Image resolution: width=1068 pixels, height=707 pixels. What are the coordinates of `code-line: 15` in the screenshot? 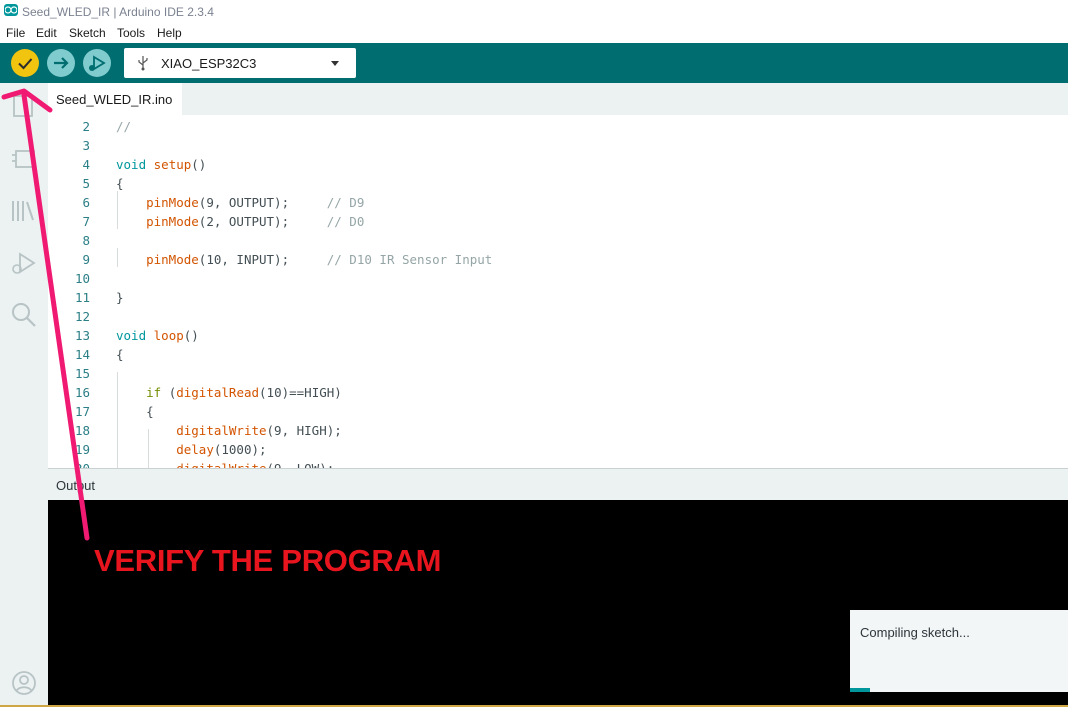 It's located at (558, 373).